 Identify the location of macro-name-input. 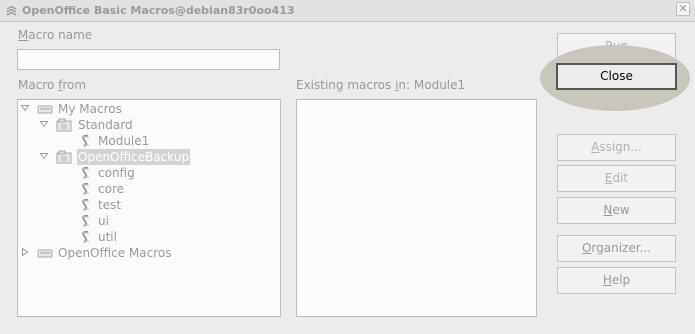
(148, 59).